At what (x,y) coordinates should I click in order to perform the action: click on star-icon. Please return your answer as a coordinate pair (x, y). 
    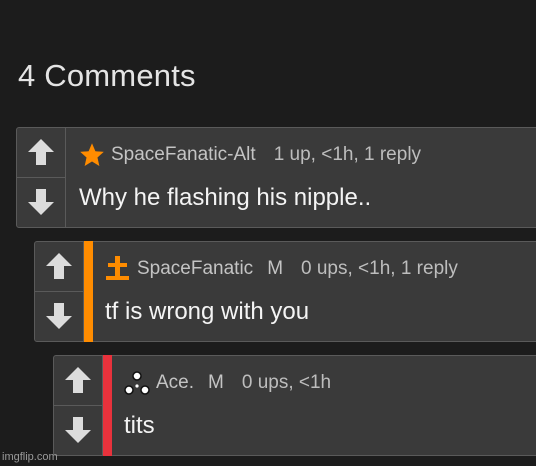
    Looking at the image, I should click on (92, 155).